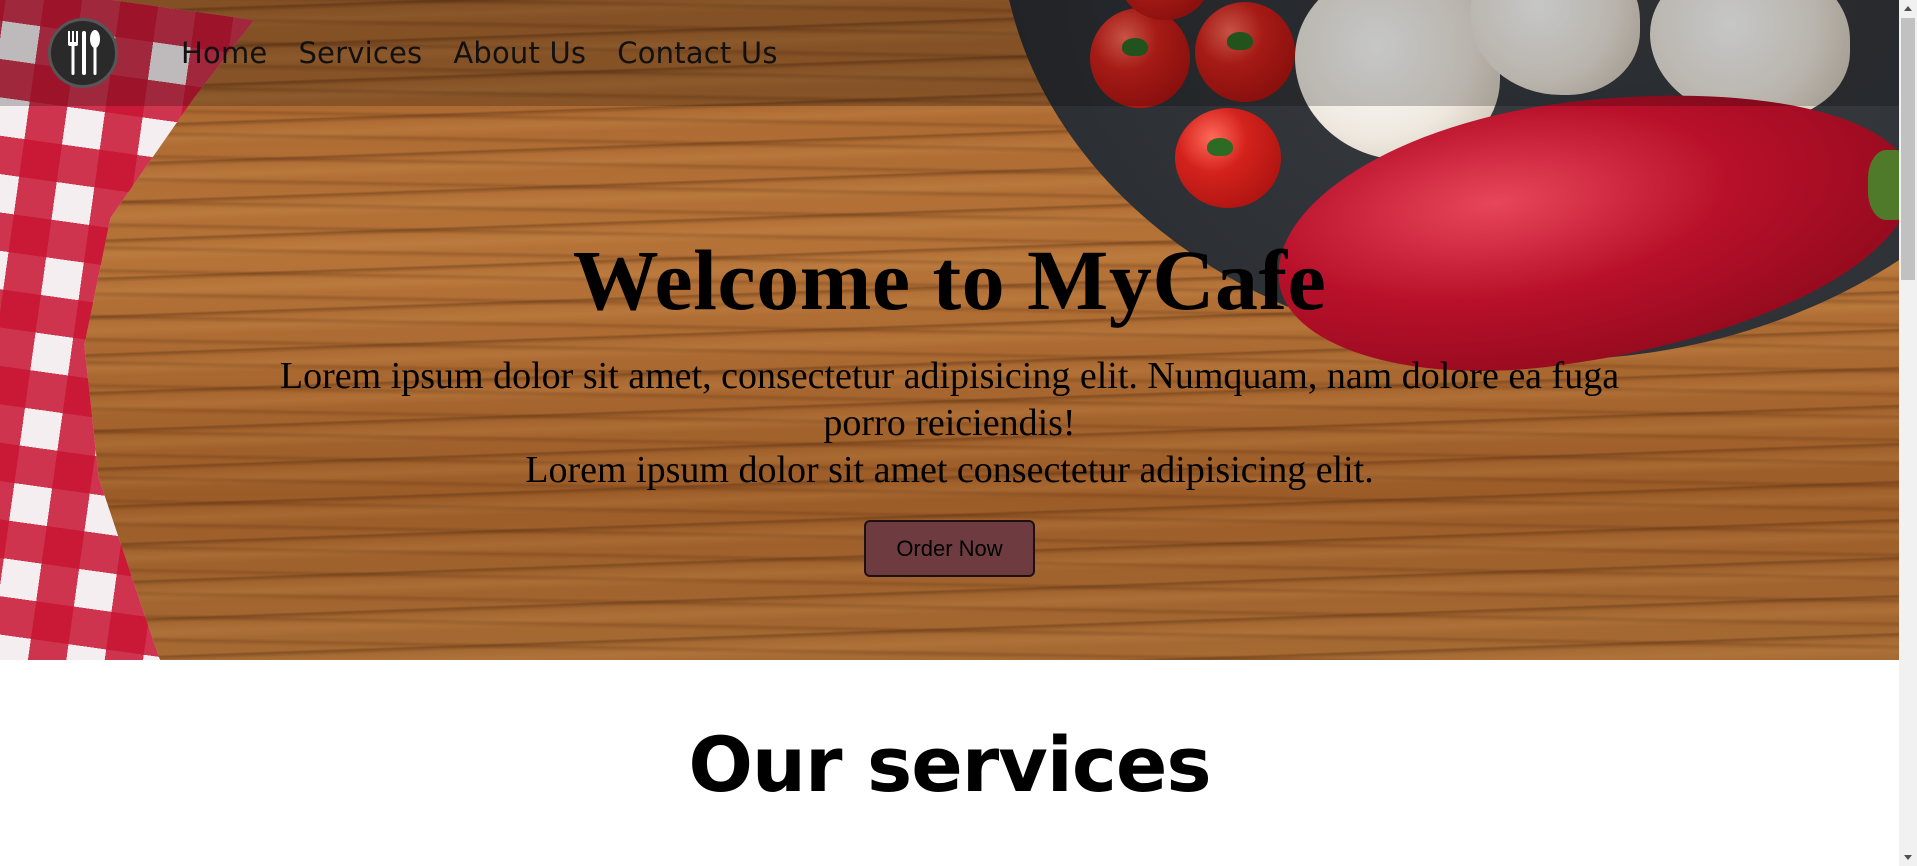  Describe the element at coordinates (519, 53) in the screenshot. I see `nav-link-about-us: About Us` at that location.